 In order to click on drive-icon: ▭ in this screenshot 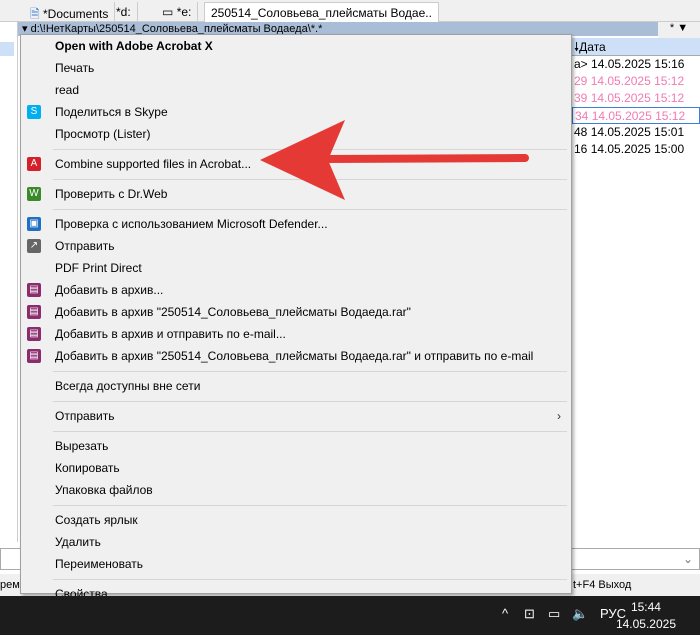, I will do `click(168, 12)`.